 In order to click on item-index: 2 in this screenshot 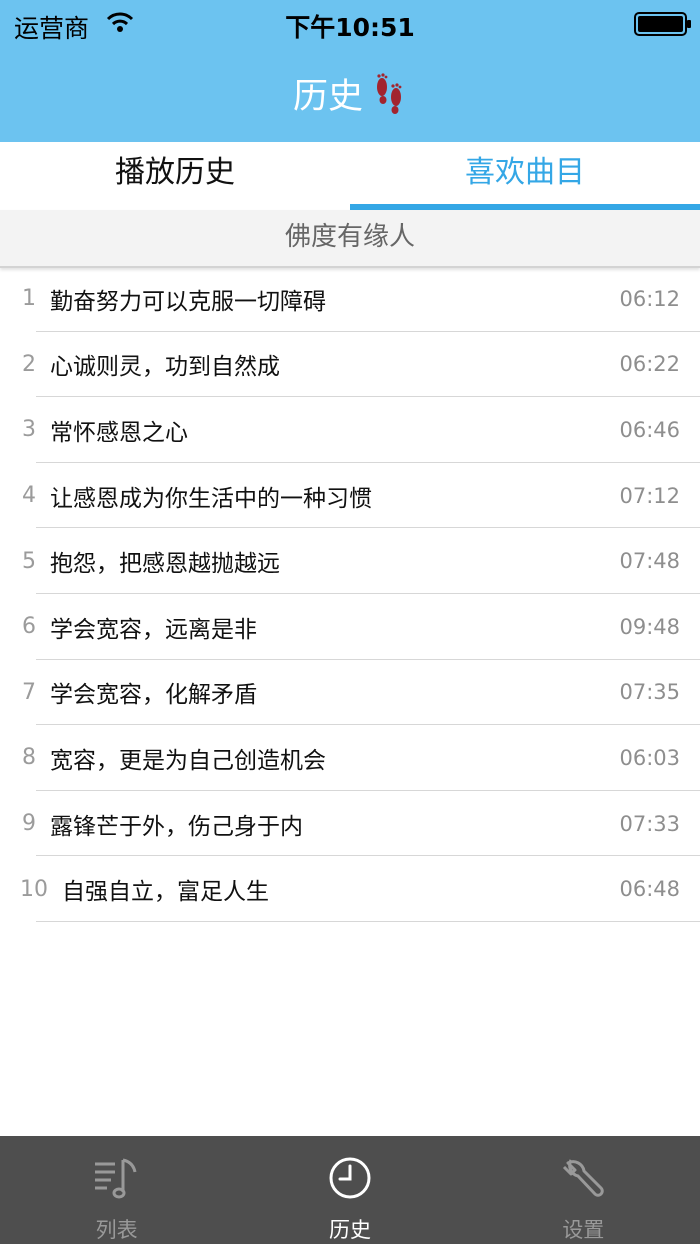, I will do `click(29, 364)`.